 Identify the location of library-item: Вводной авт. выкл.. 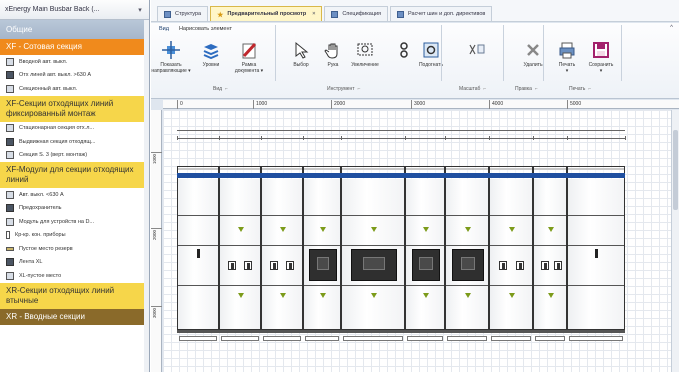
(74, 62).